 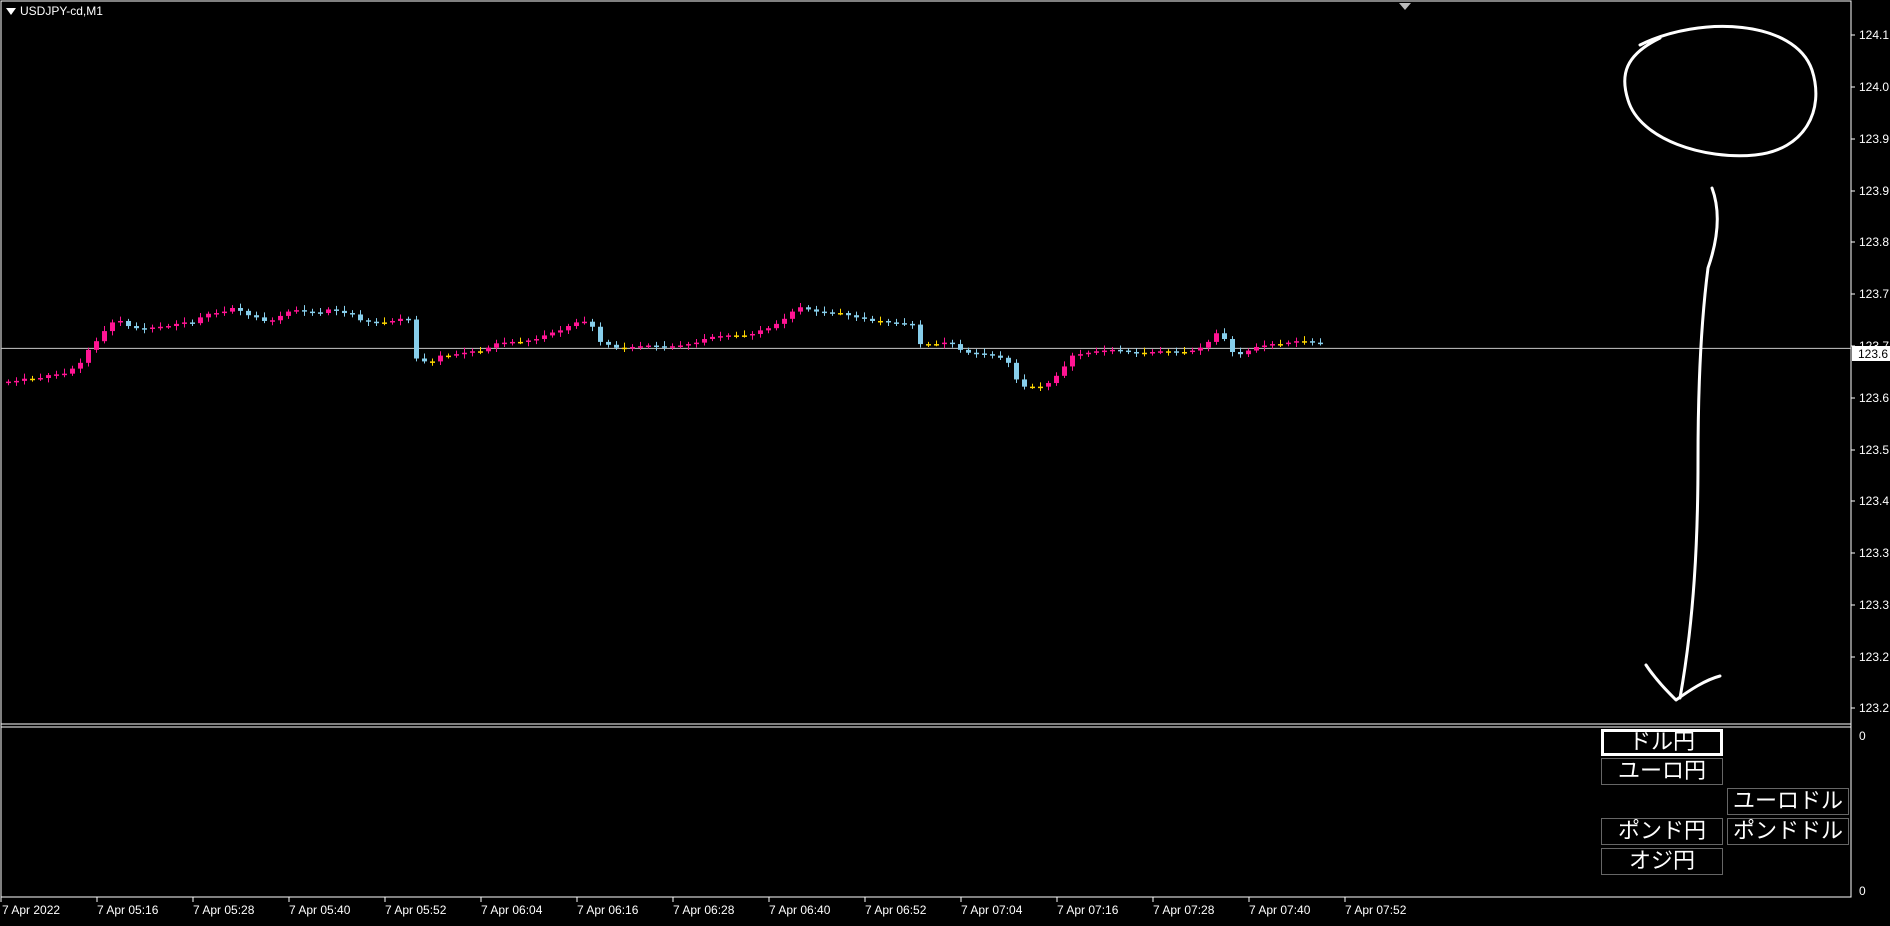 I want to click on eurjpy-button: ユーロ円, so click(x=1662, y=771).